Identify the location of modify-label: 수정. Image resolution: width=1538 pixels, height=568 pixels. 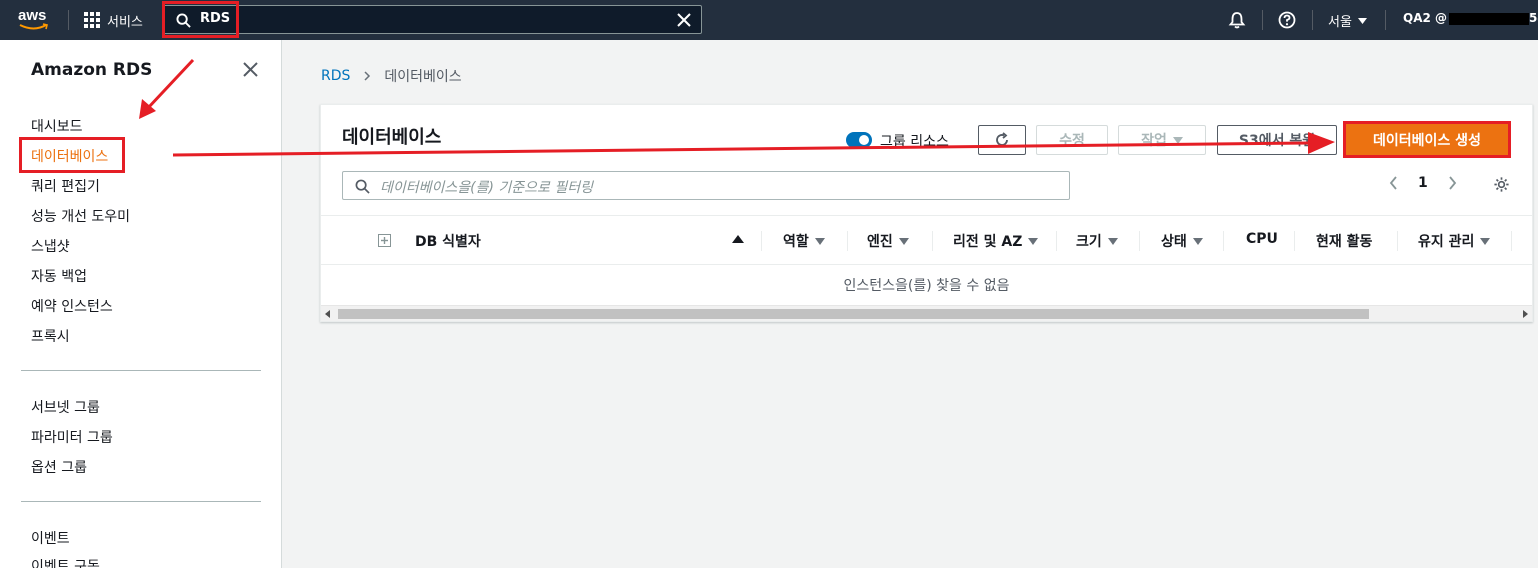
(1072, 141).